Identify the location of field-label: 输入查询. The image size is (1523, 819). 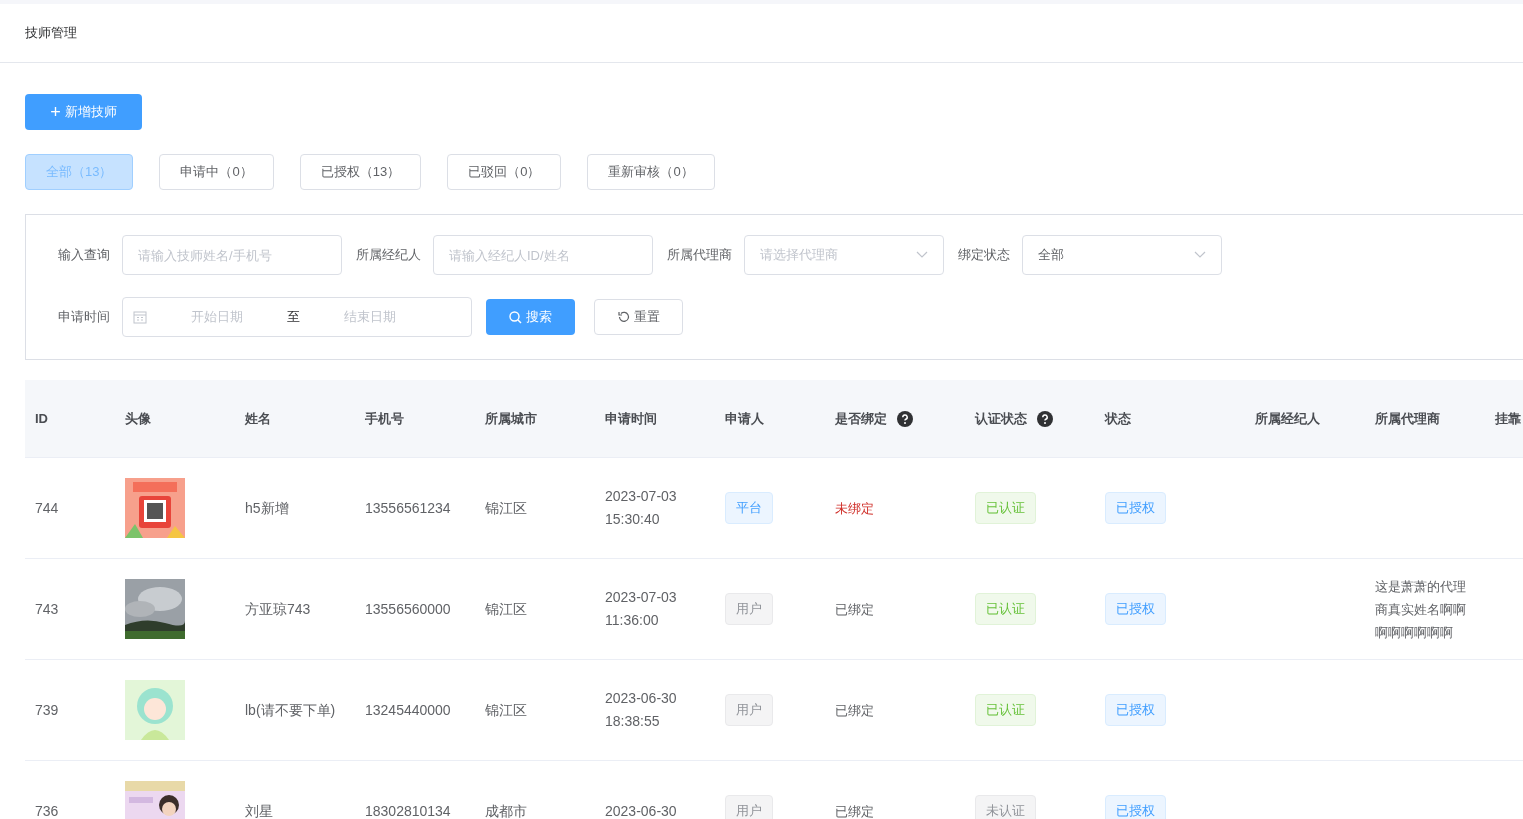
(84, 255).